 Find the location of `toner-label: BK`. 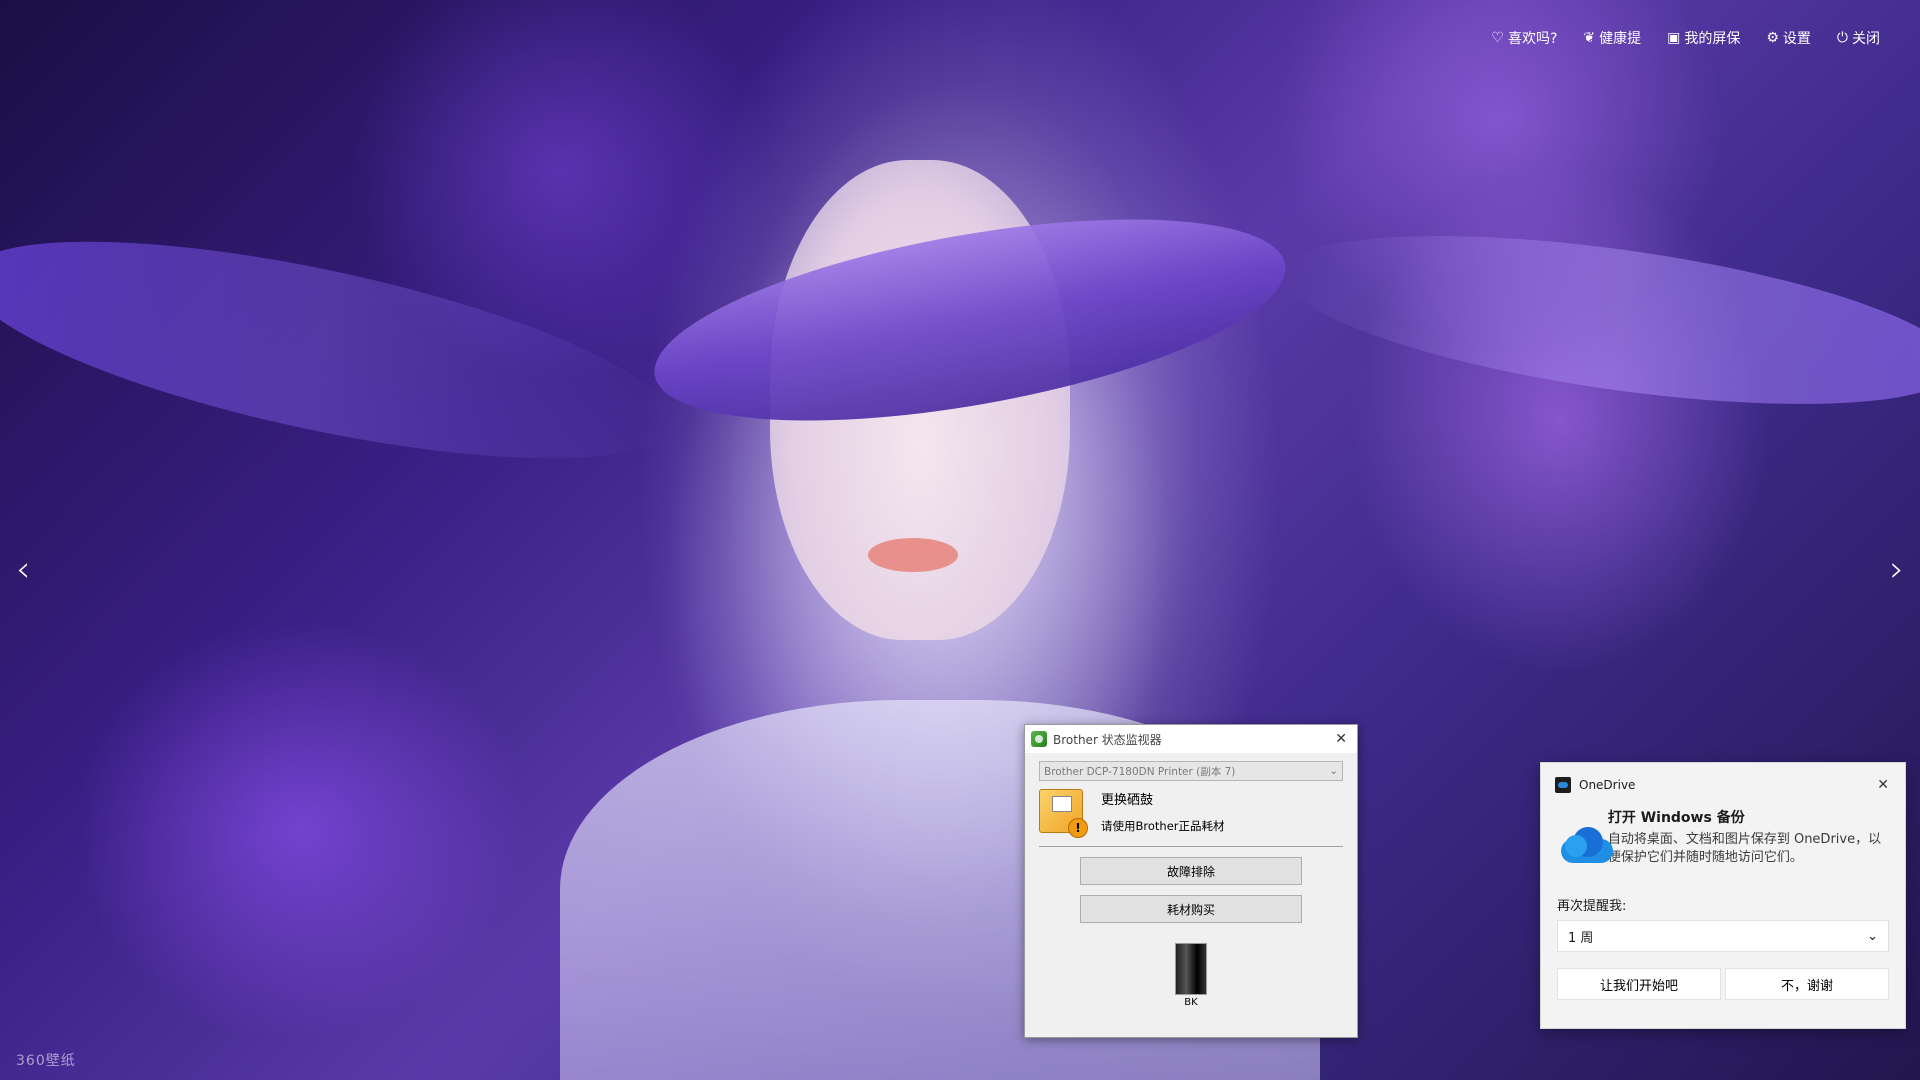

toner-label: BK is located at coordinates (1191, 1002).